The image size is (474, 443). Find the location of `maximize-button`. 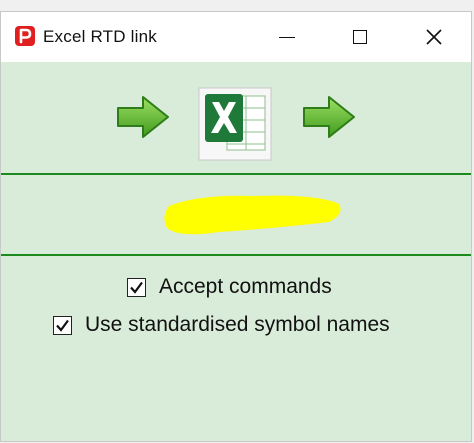

maximize-button is located at coordinates (360, 37).